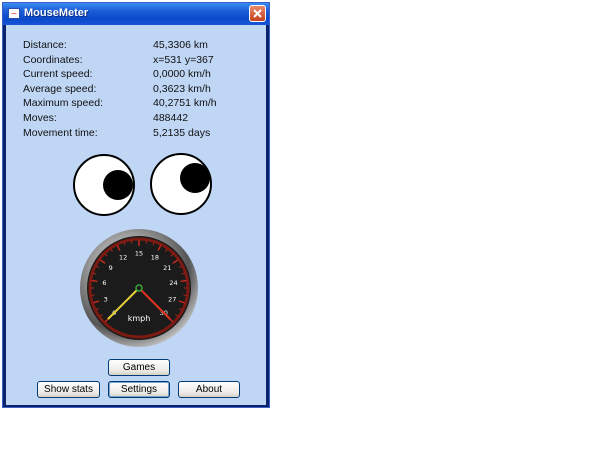 The height and width of the screenshot is (459, 612). Describe the element at coordinates (136, 14) in the screenshot. I see `title-bar: ~ MouseMeter` at that location.